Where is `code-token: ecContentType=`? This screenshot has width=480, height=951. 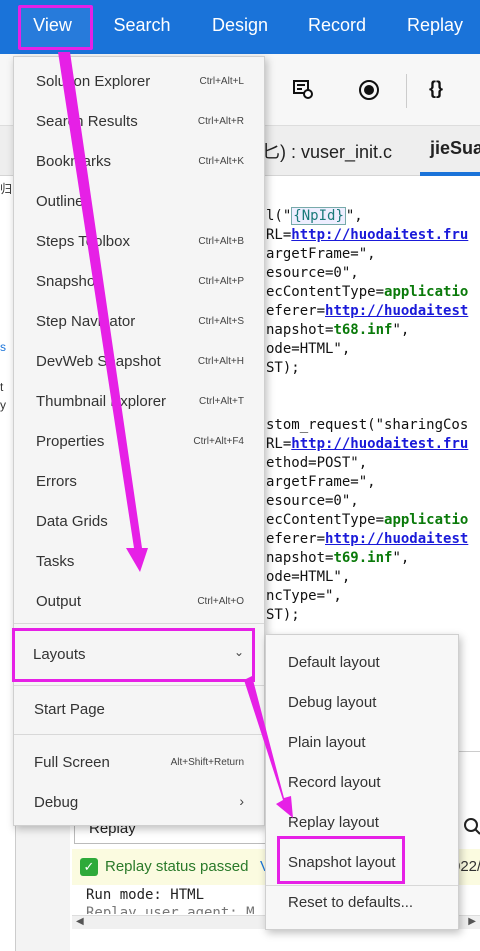
code-token: ecContentType= is located at coordinates (325, 520).